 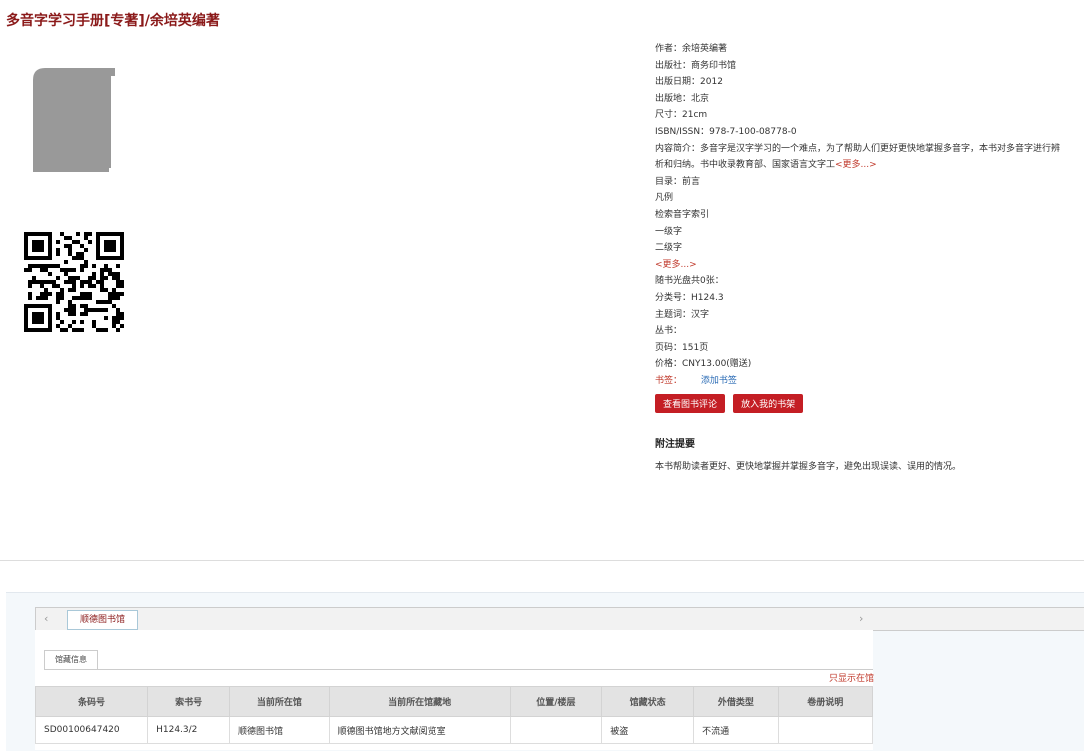 I want to click on table-cell: 顺德图书馆地方文献阅览室, so click(x=419, y=730).